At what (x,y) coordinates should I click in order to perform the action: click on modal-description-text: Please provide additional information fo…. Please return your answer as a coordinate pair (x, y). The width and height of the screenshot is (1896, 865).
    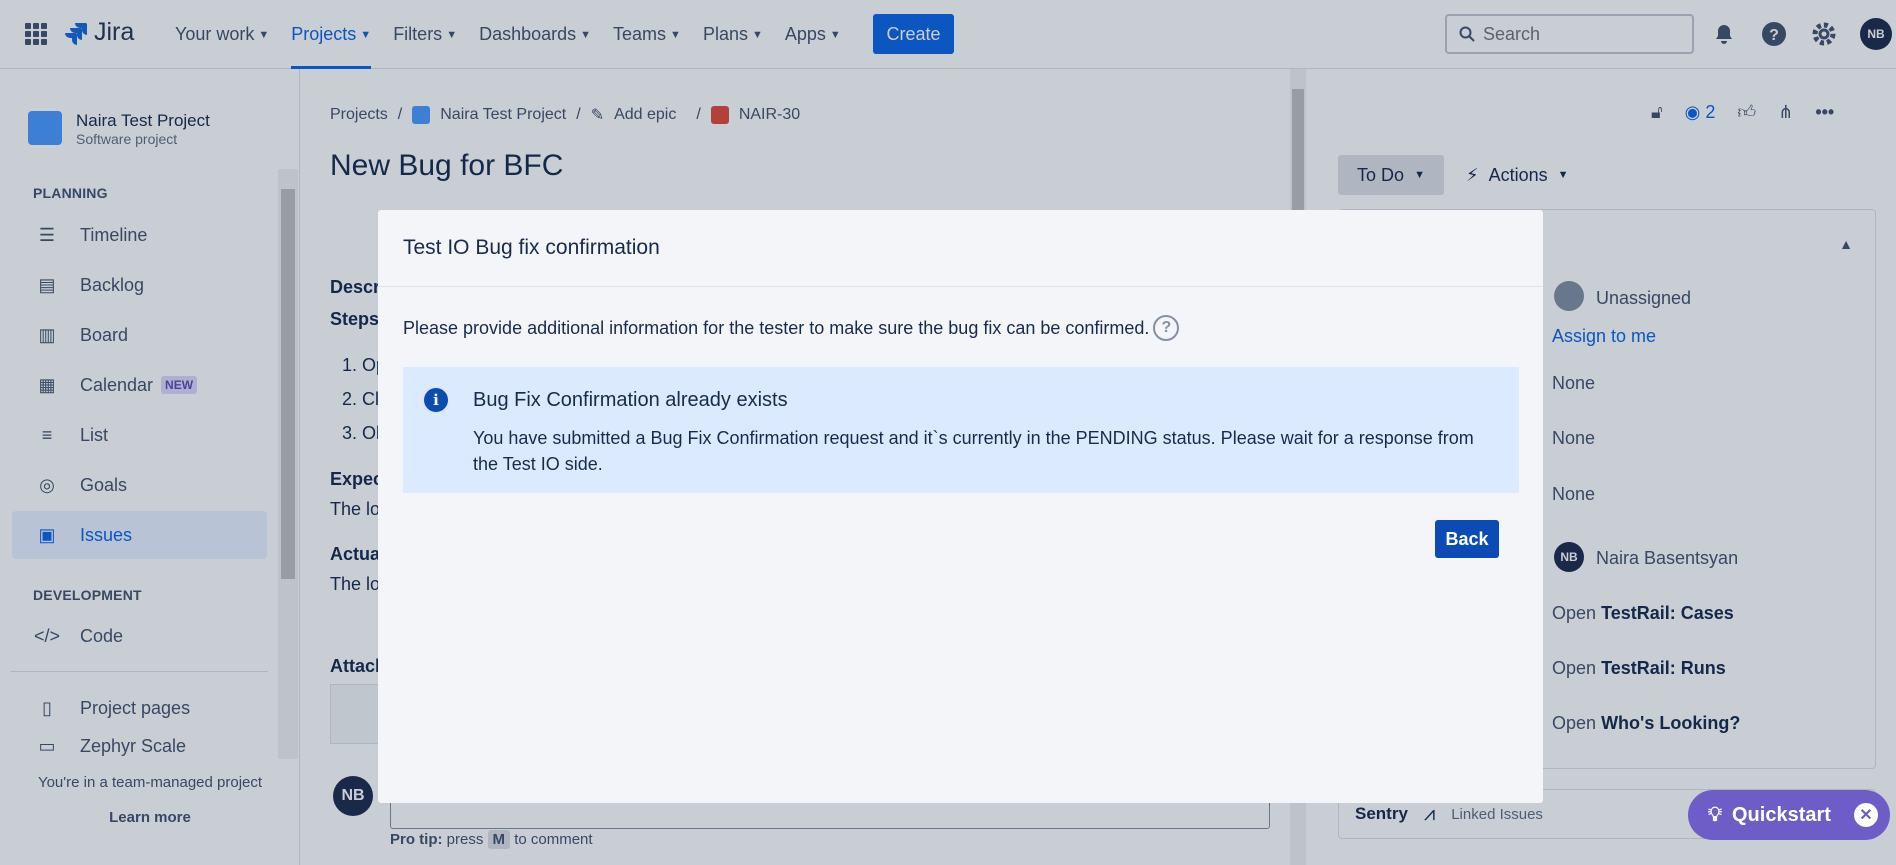
    Looking at the image, I should click on (776, 327).